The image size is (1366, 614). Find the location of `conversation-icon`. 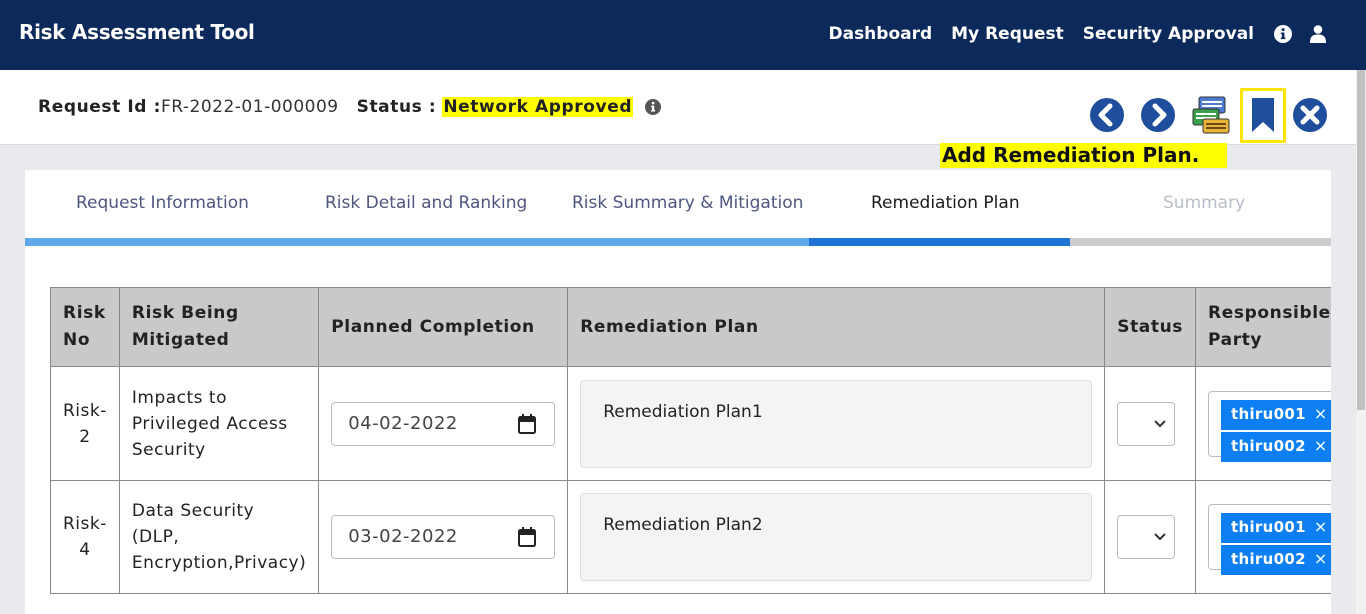

conversation-icon is located at coordinates (1211, 115).